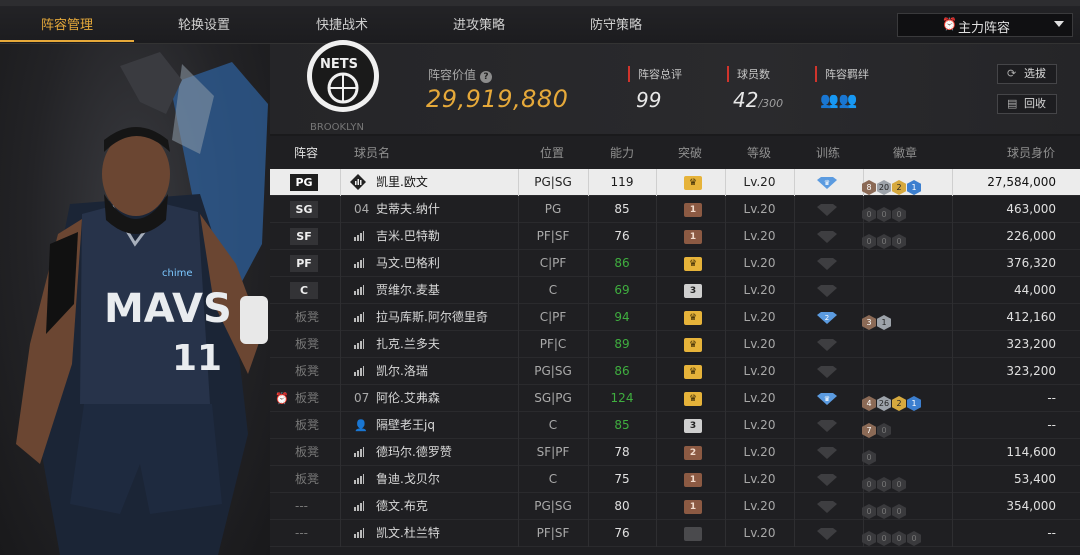  What do you see at coordinates (884, 403) in the screenshot?
I see `badge-icon: 26` at bounding box center [884, 403].